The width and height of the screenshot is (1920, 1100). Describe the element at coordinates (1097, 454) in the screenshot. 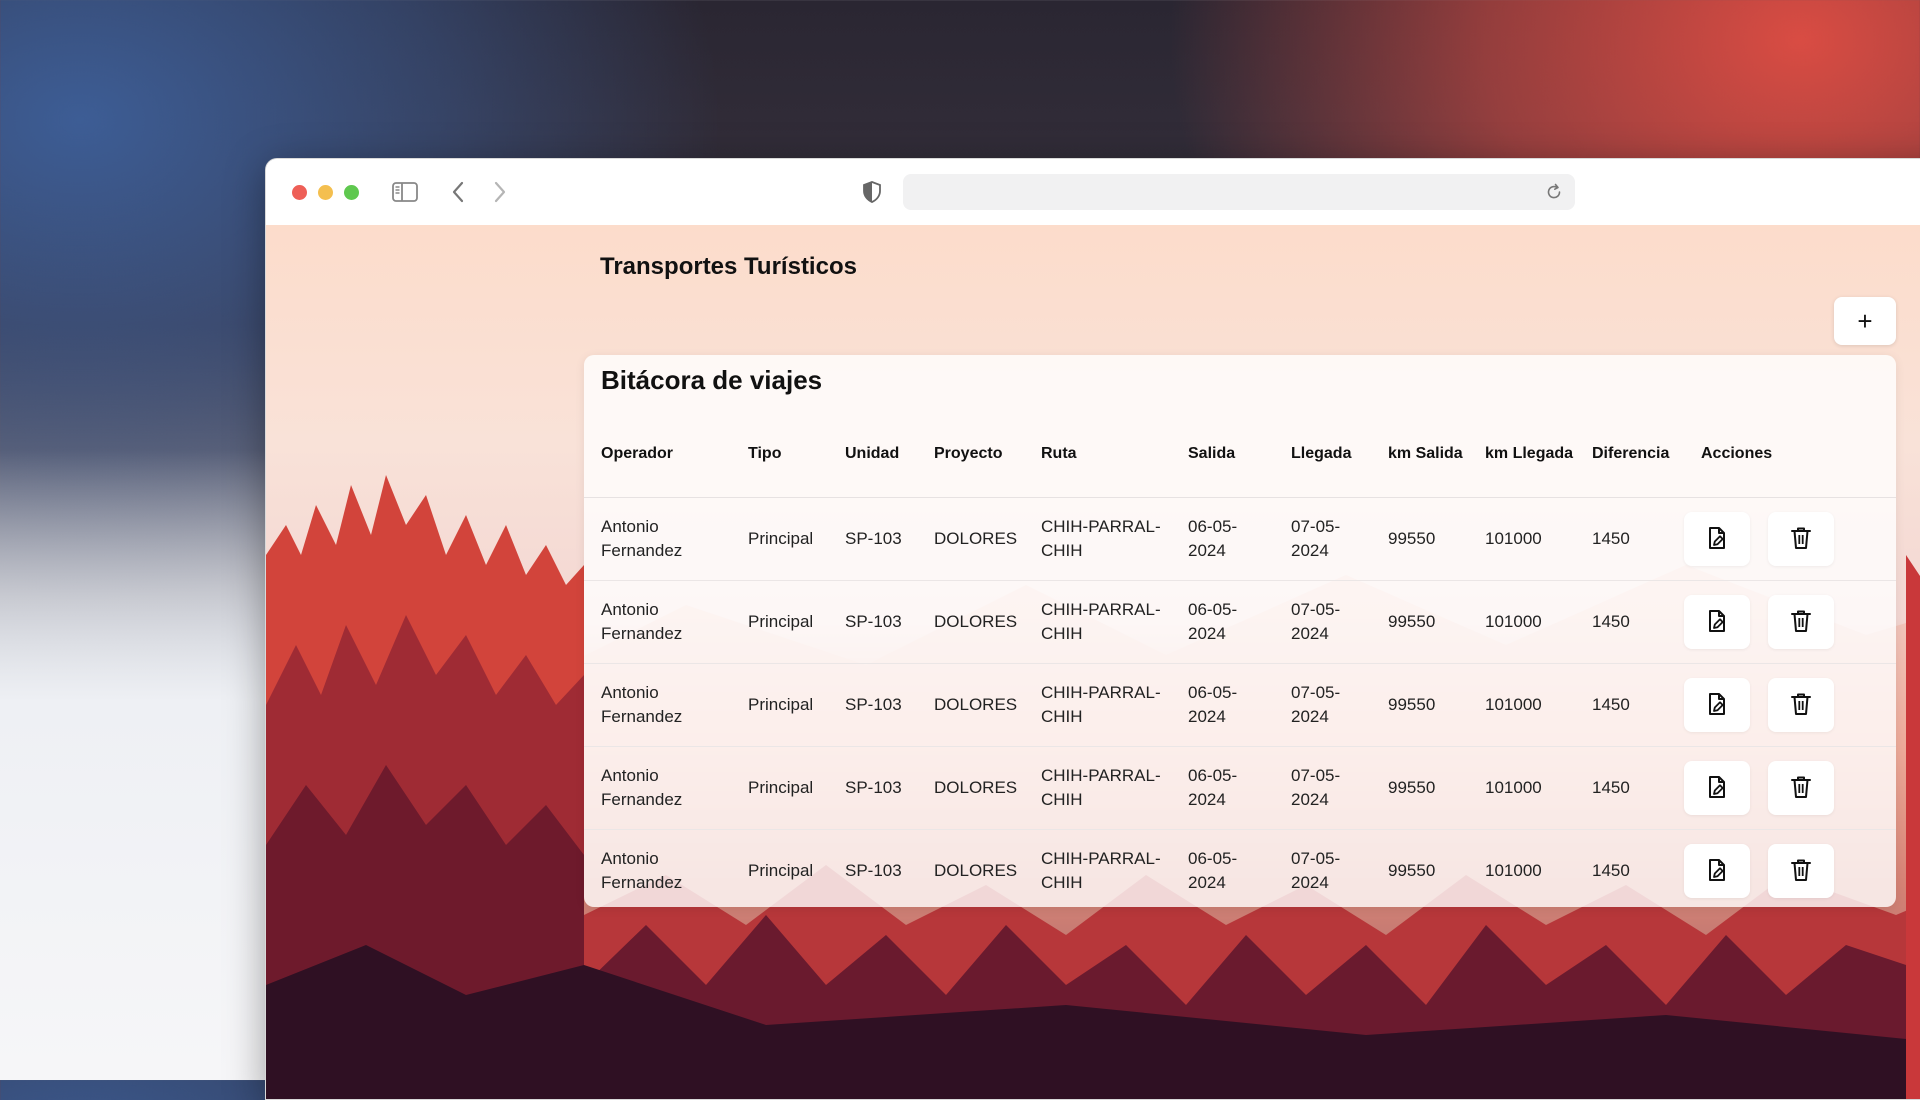

I see `header-ruta: Ruta` at that location.